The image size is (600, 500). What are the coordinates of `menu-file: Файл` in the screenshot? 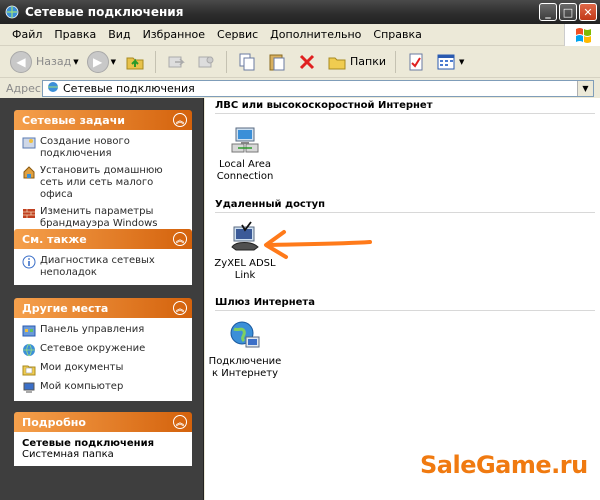 It's located at (27, 34).